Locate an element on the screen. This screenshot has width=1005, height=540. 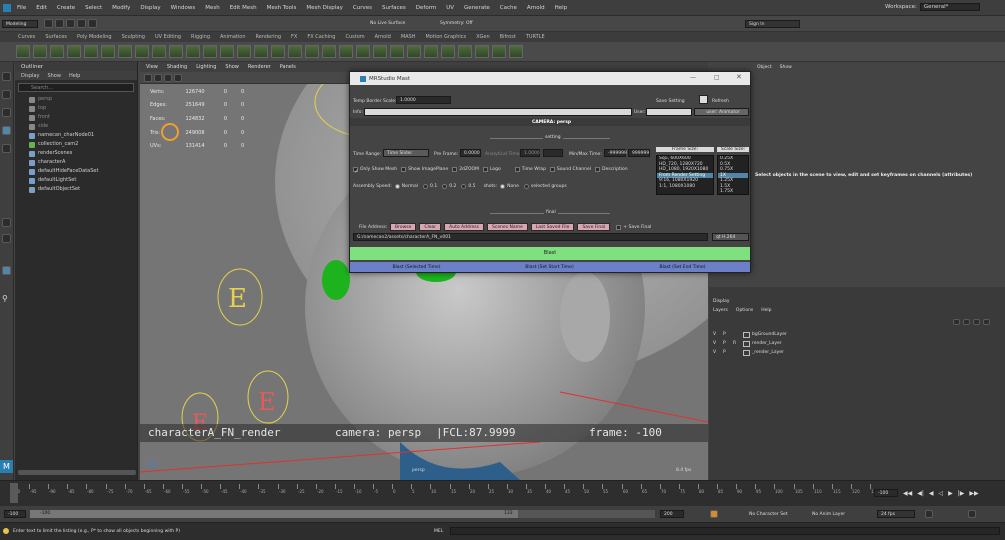
step-forward-icon: |▶ is located at coordinates (961, 493).